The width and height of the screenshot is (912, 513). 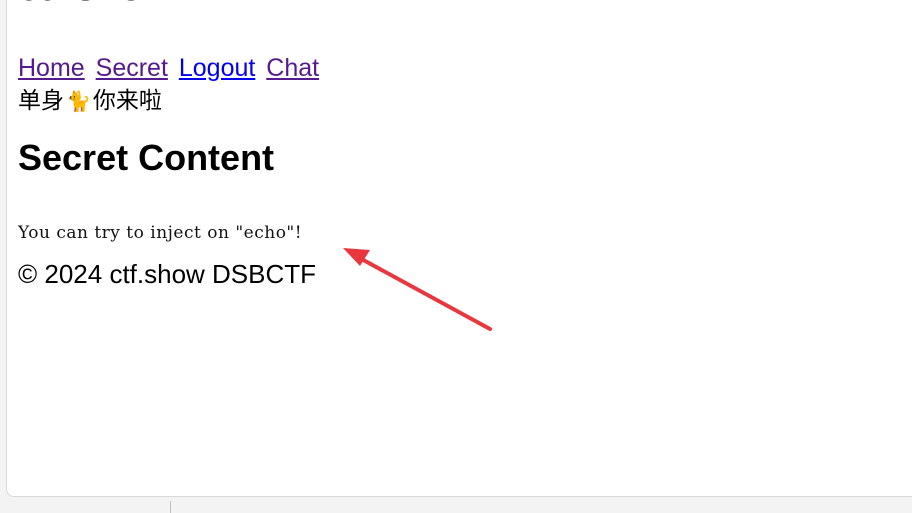 I want to click on nav-link-logout: Logout, so click(x=217, y=68).